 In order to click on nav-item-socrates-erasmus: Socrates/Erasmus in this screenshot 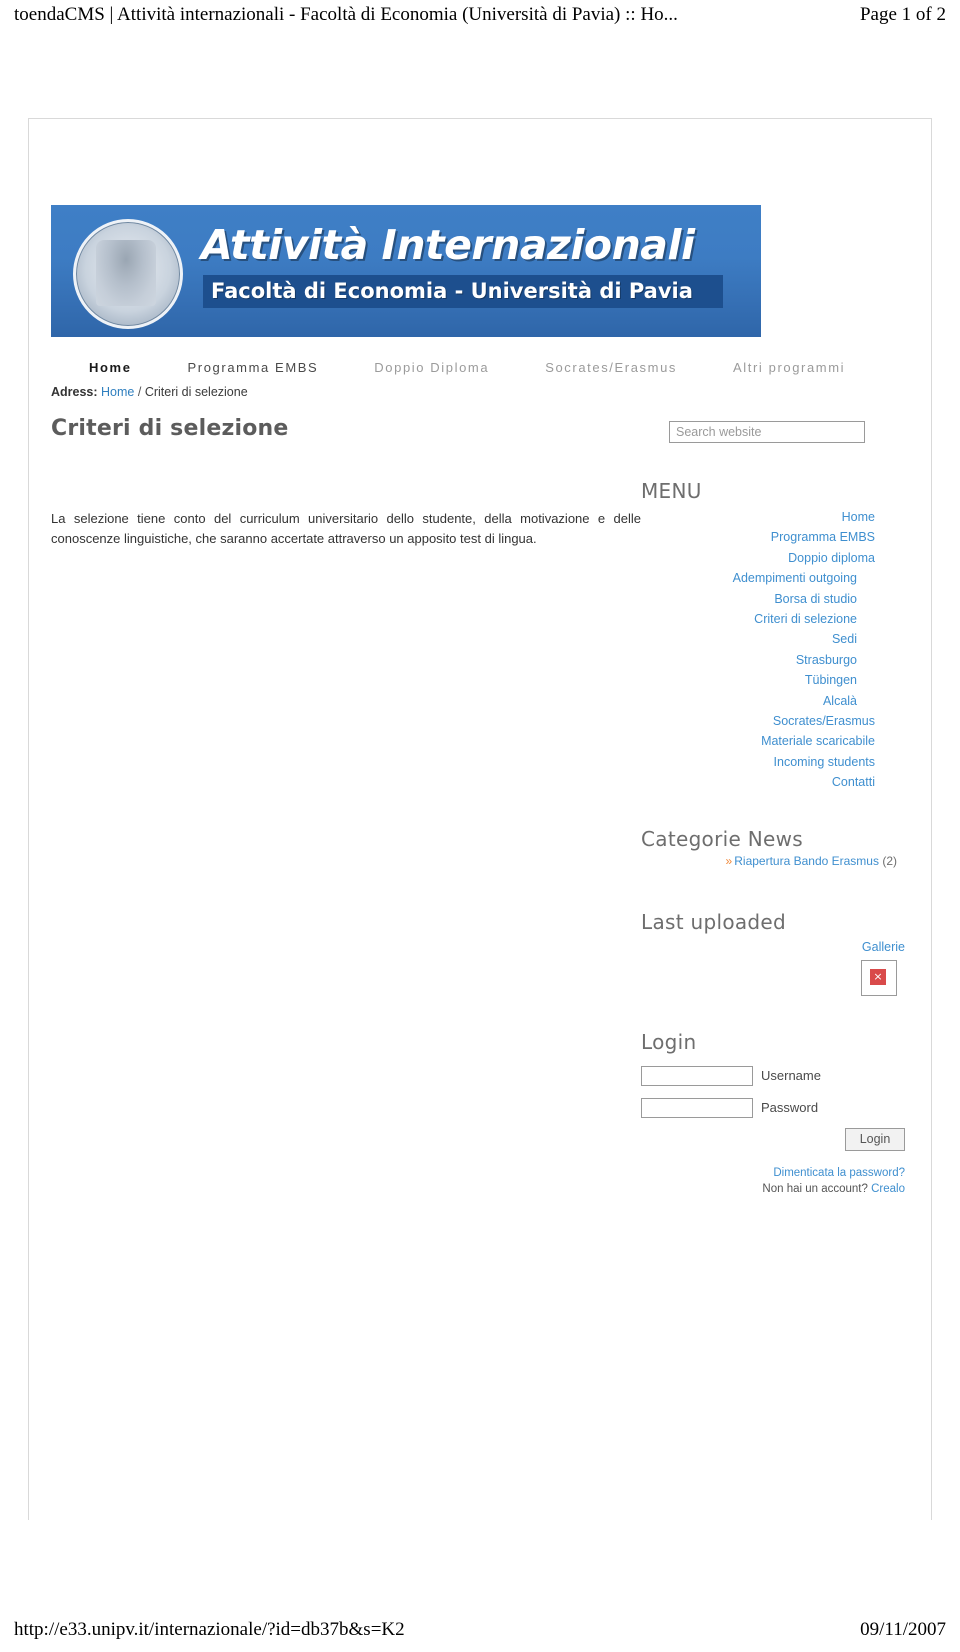, I will do `click(611, 367)`.